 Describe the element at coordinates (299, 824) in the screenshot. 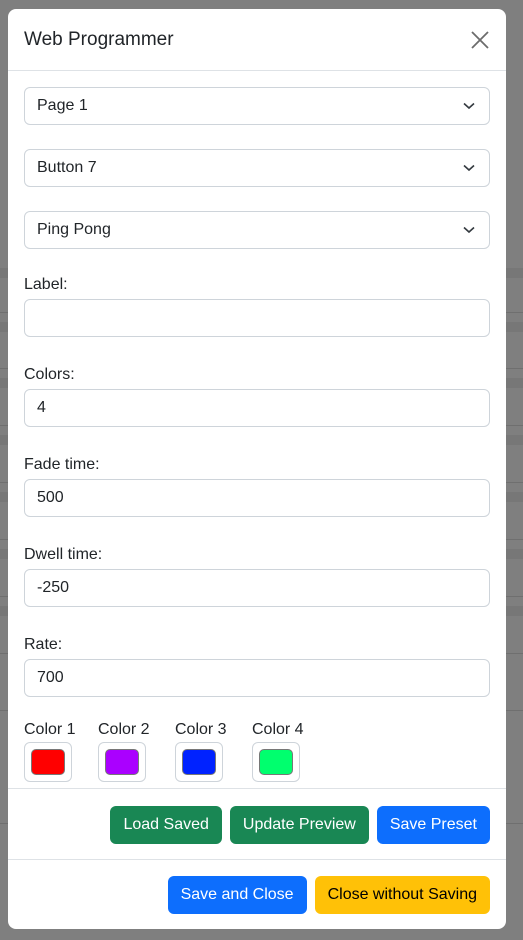

I see `update-preview-button: Update Preview` at that location.